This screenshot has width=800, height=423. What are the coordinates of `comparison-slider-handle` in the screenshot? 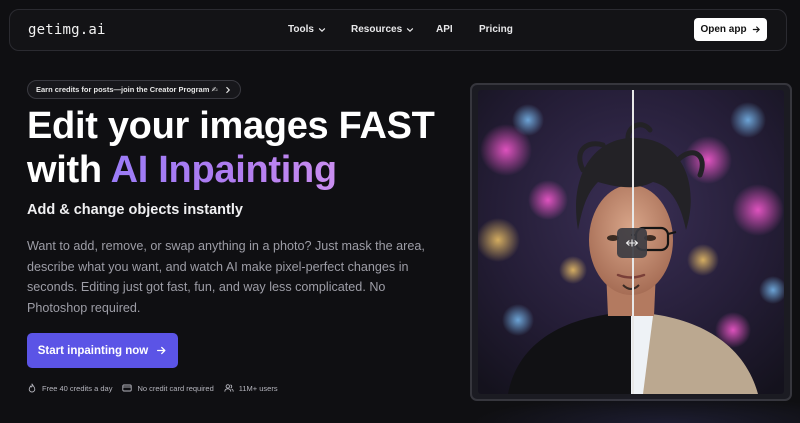 It's located at (632, 243).